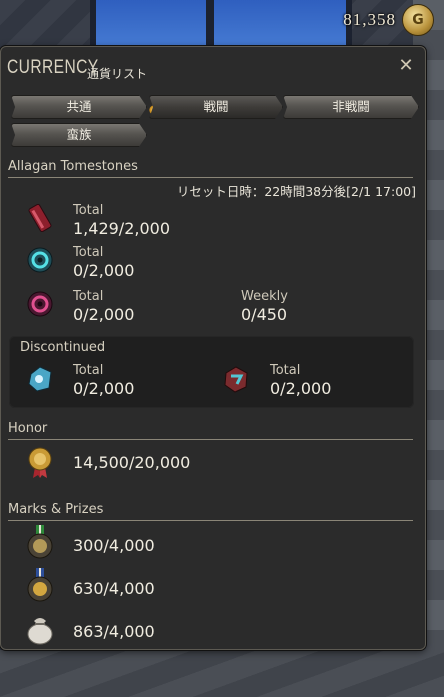 This screenshot has height=697, width=444. I want to click on gil-amount: 81,358, so click(369, 19).